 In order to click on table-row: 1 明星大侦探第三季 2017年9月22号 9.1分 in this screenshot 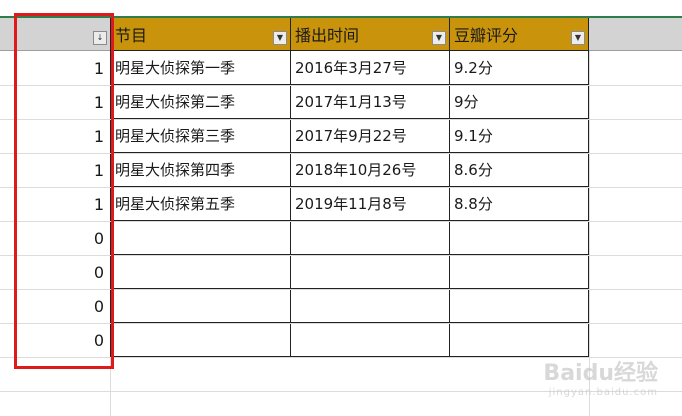, I will do `click(341, 136)`.